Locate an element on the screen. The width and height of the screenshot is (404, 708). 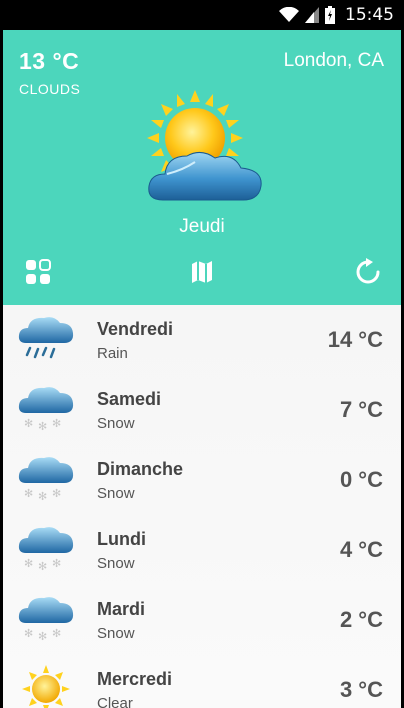
current-day: Jeudi is located at coordinates (202, 226).